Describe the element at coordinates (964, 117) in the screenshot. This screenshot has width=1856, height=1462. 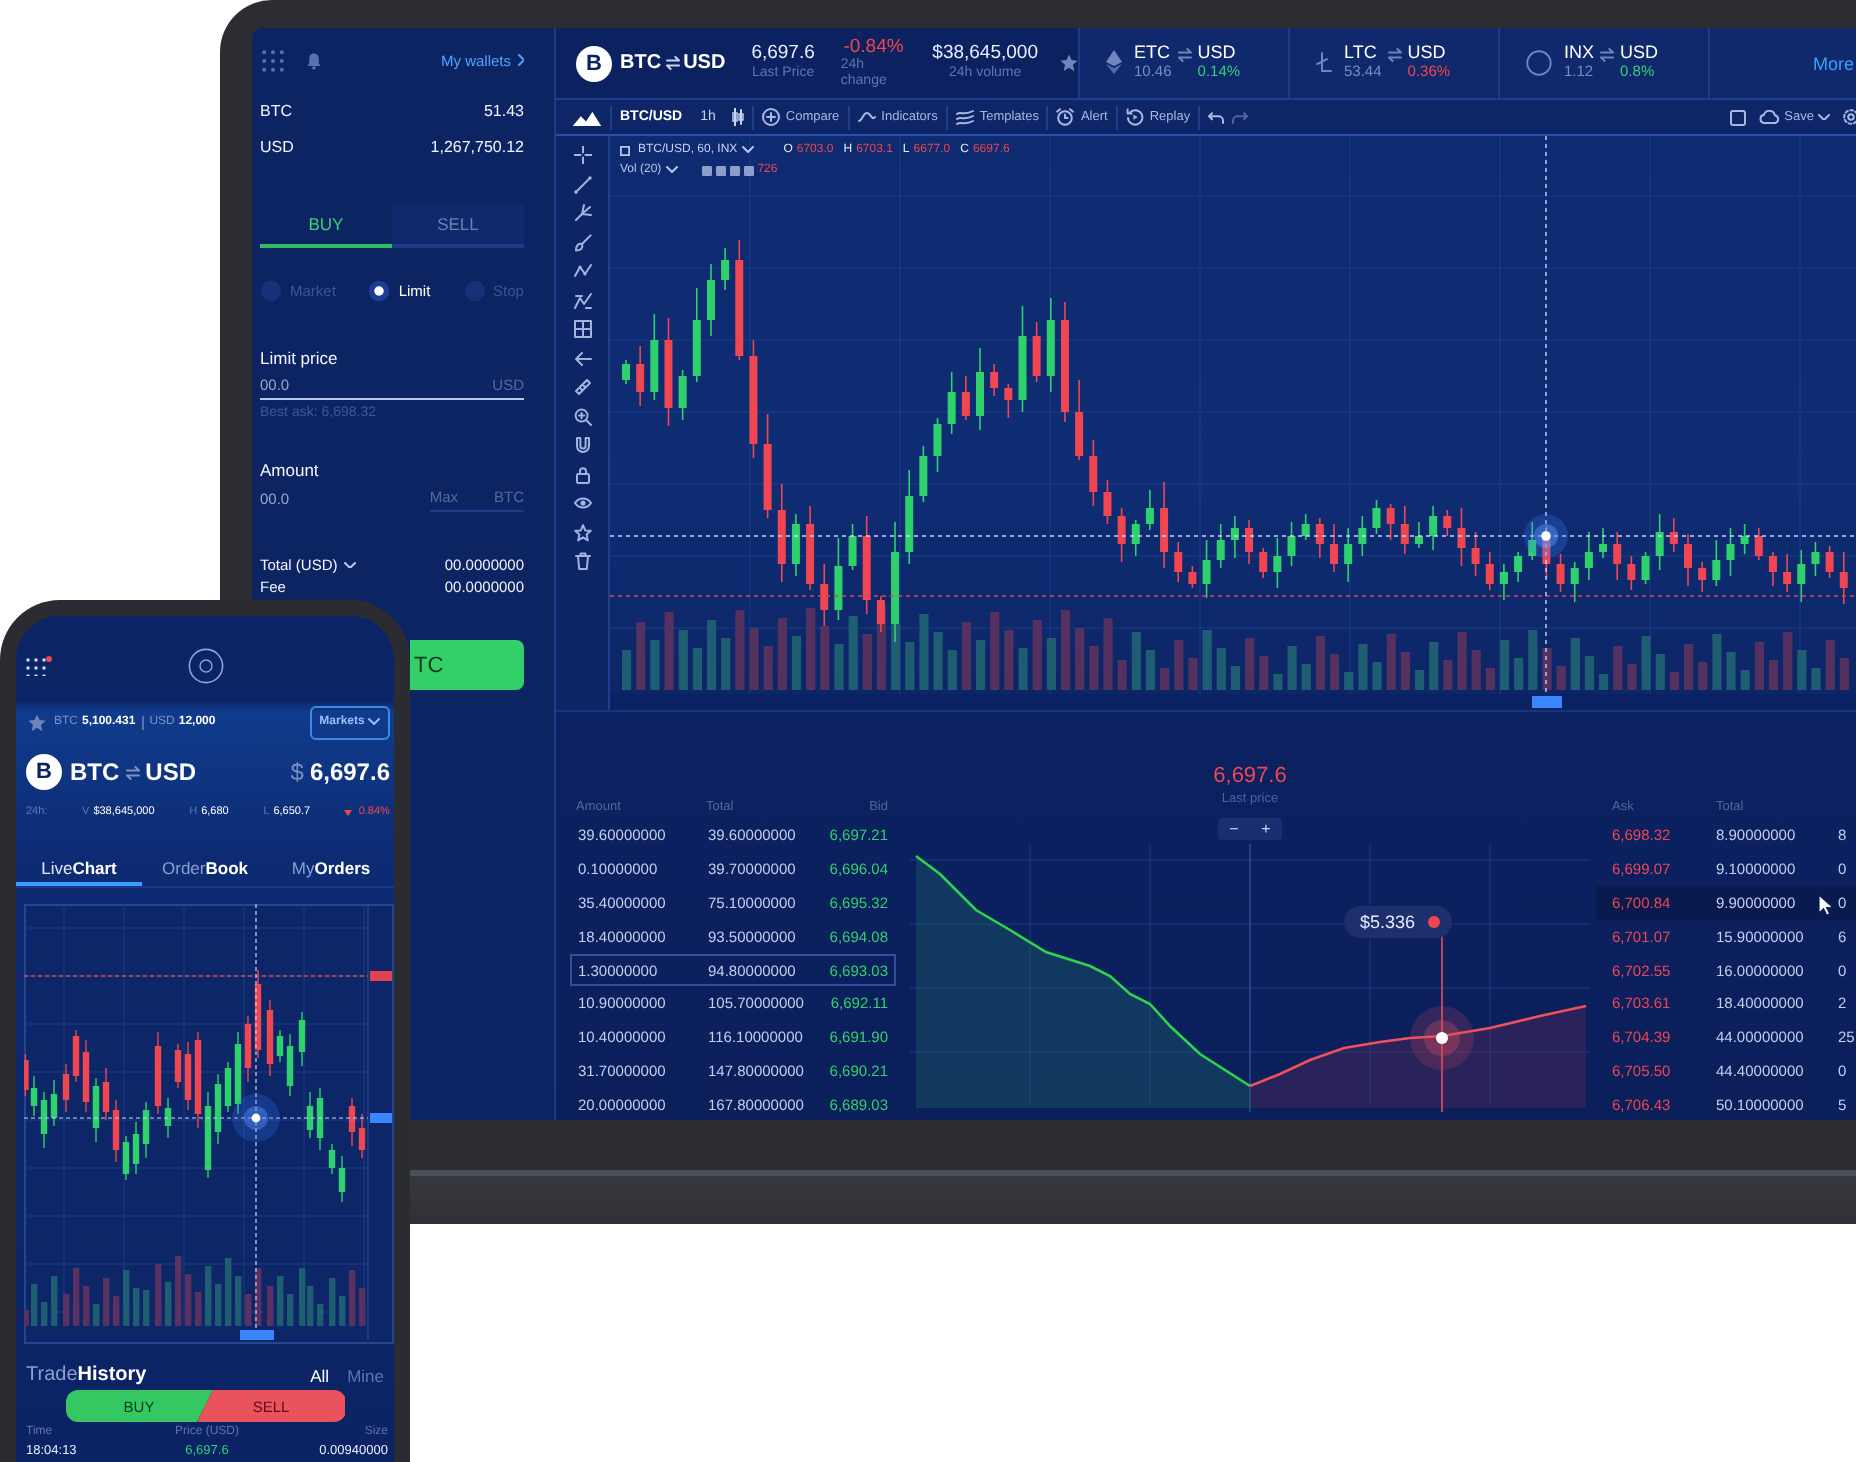
I see `layers-icon` at that location.